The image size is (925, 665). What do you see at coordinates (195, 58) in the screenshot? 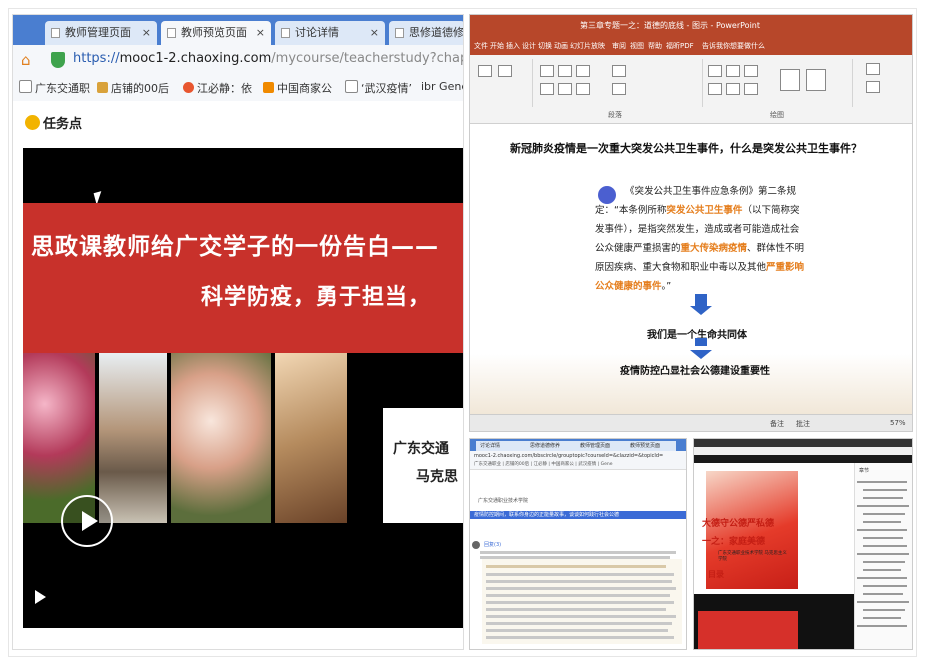
I see `url-host: mooc1-2.chaoxing.com` at bounding box center [195, 58].